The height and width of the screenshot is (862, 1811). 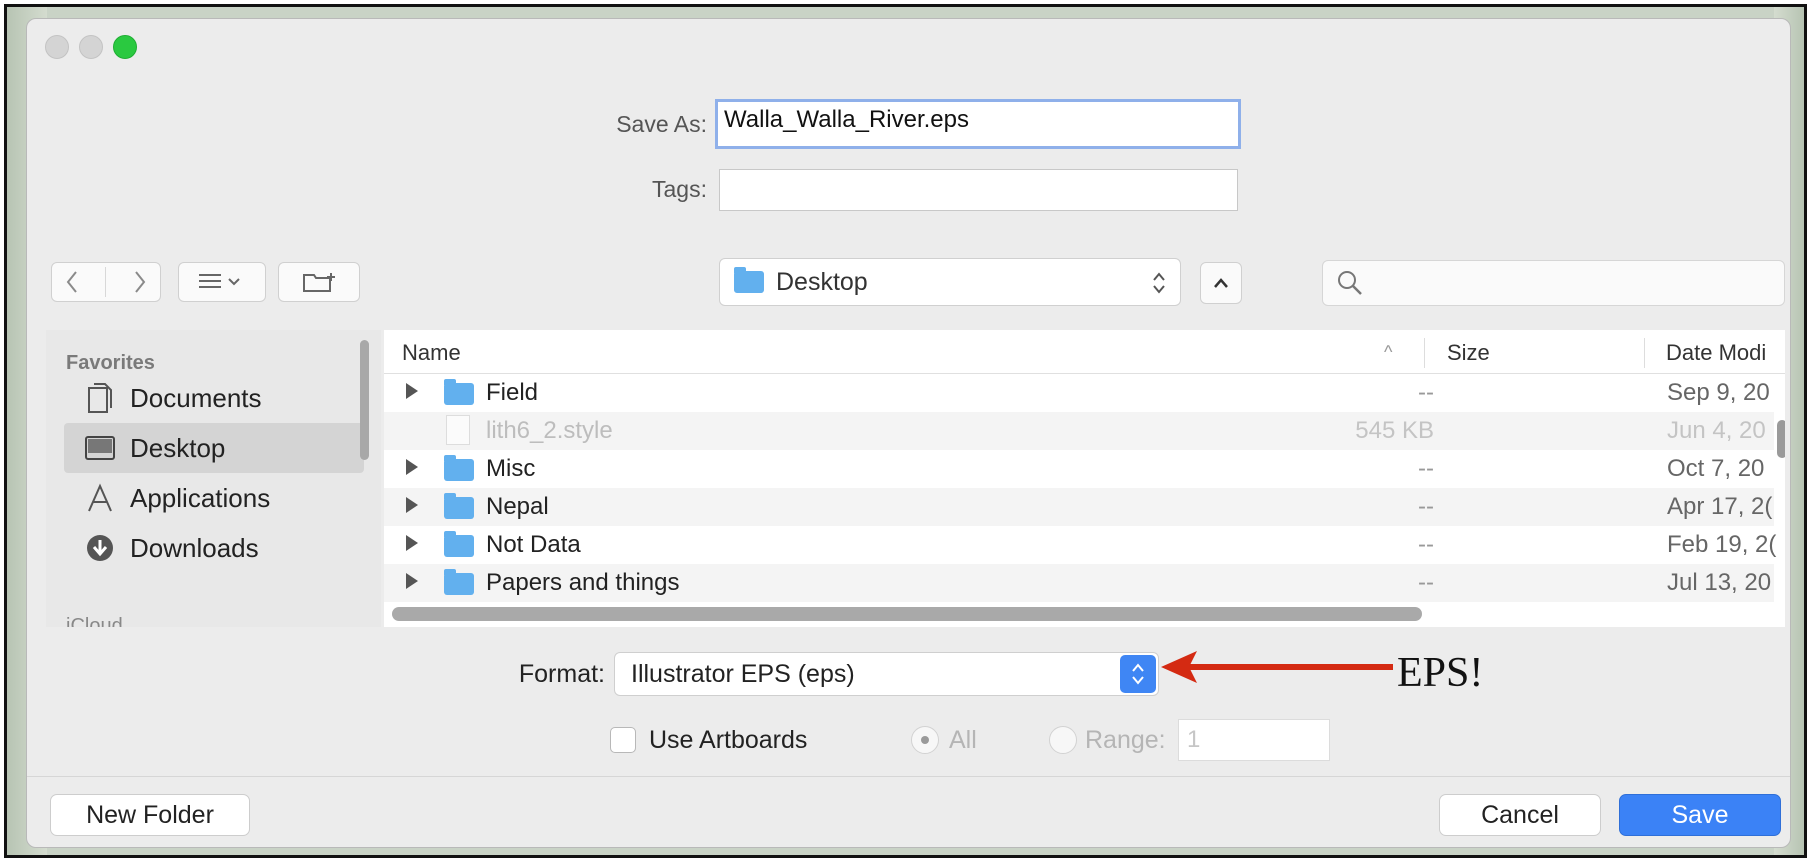 I want to click on list-item: Misc -- Oct 7, 20, so click(x=1079, y=469).